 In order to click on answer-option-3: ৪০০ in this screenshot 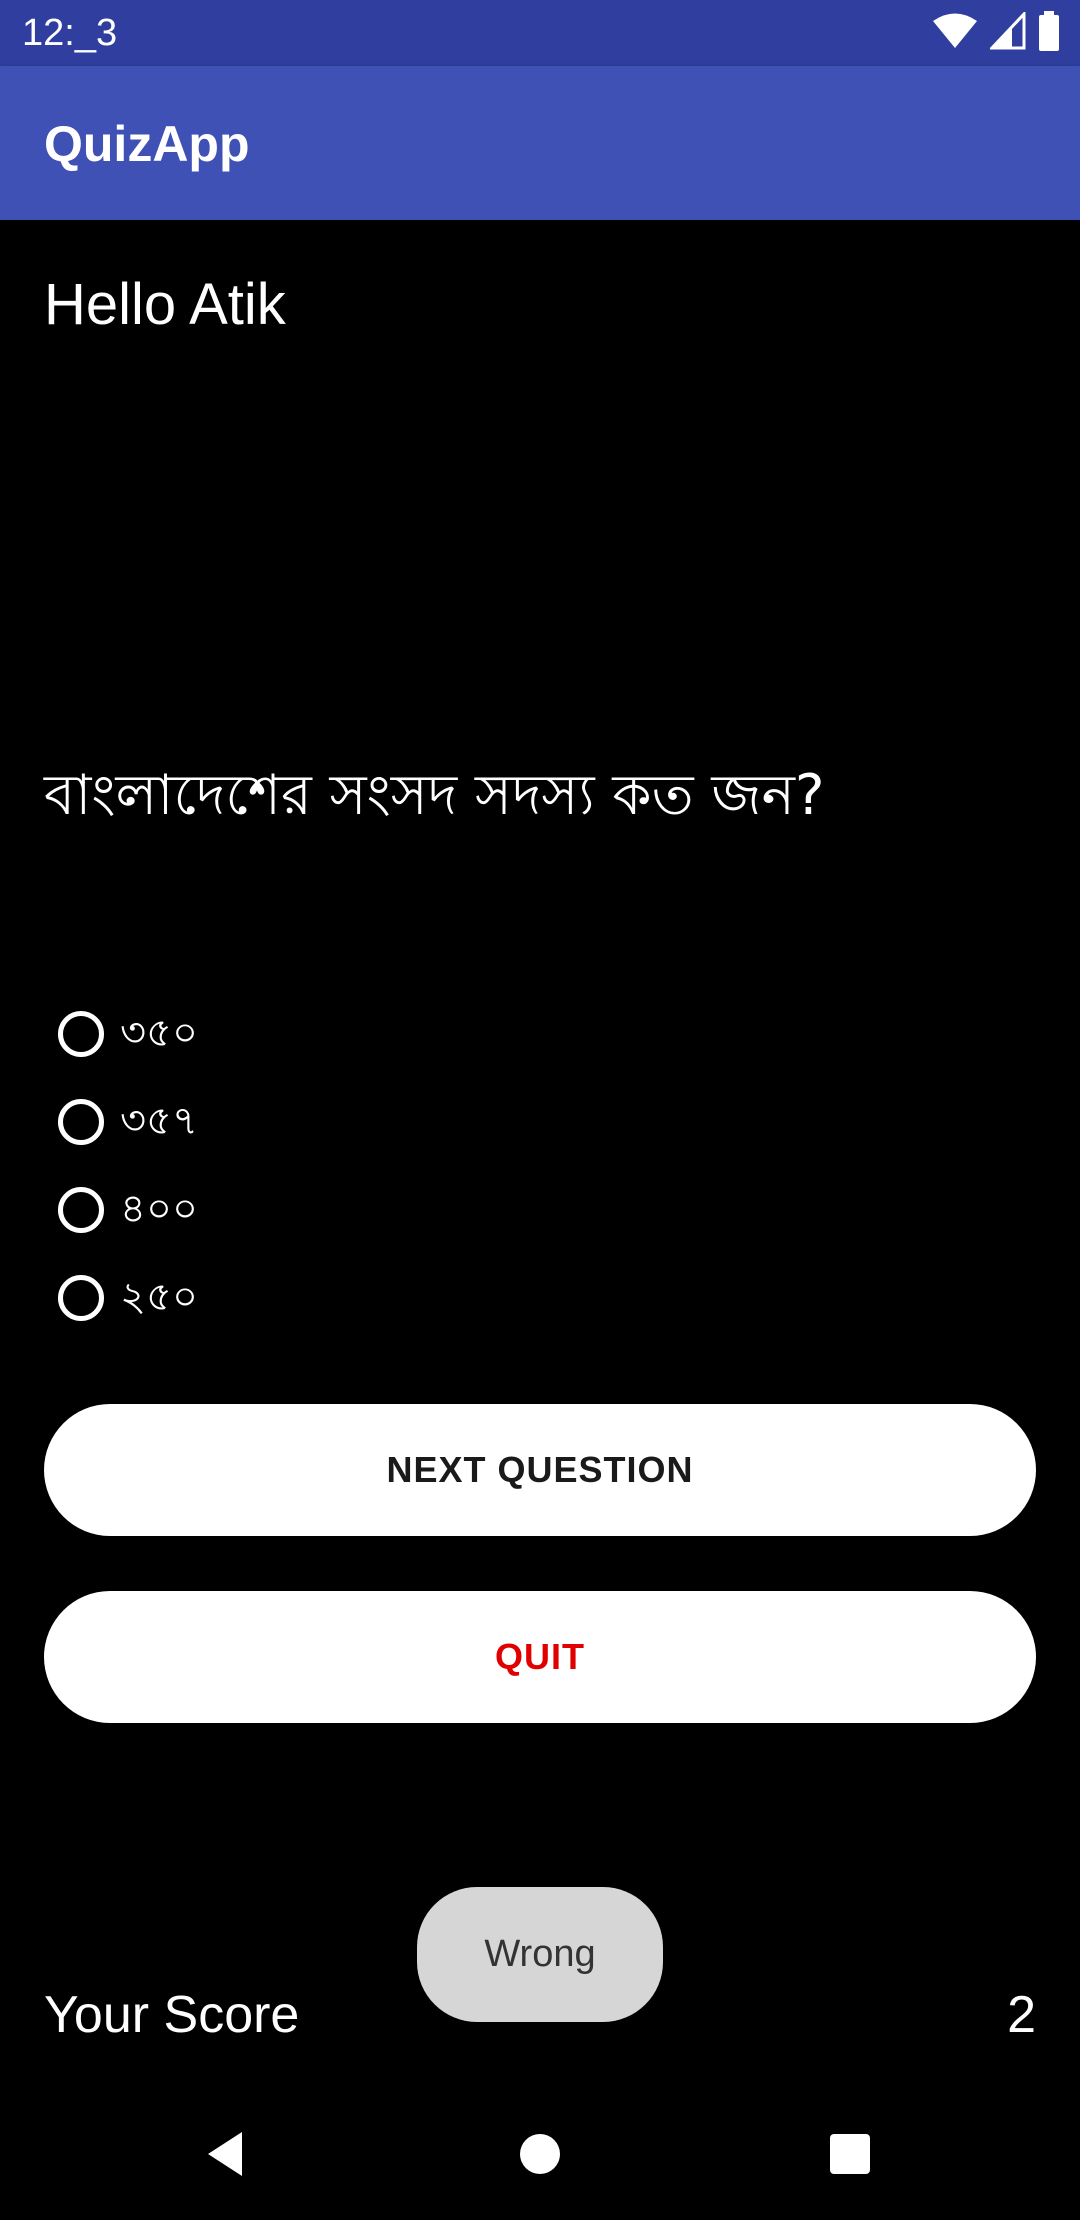, I will do `click(128, 1210)`.